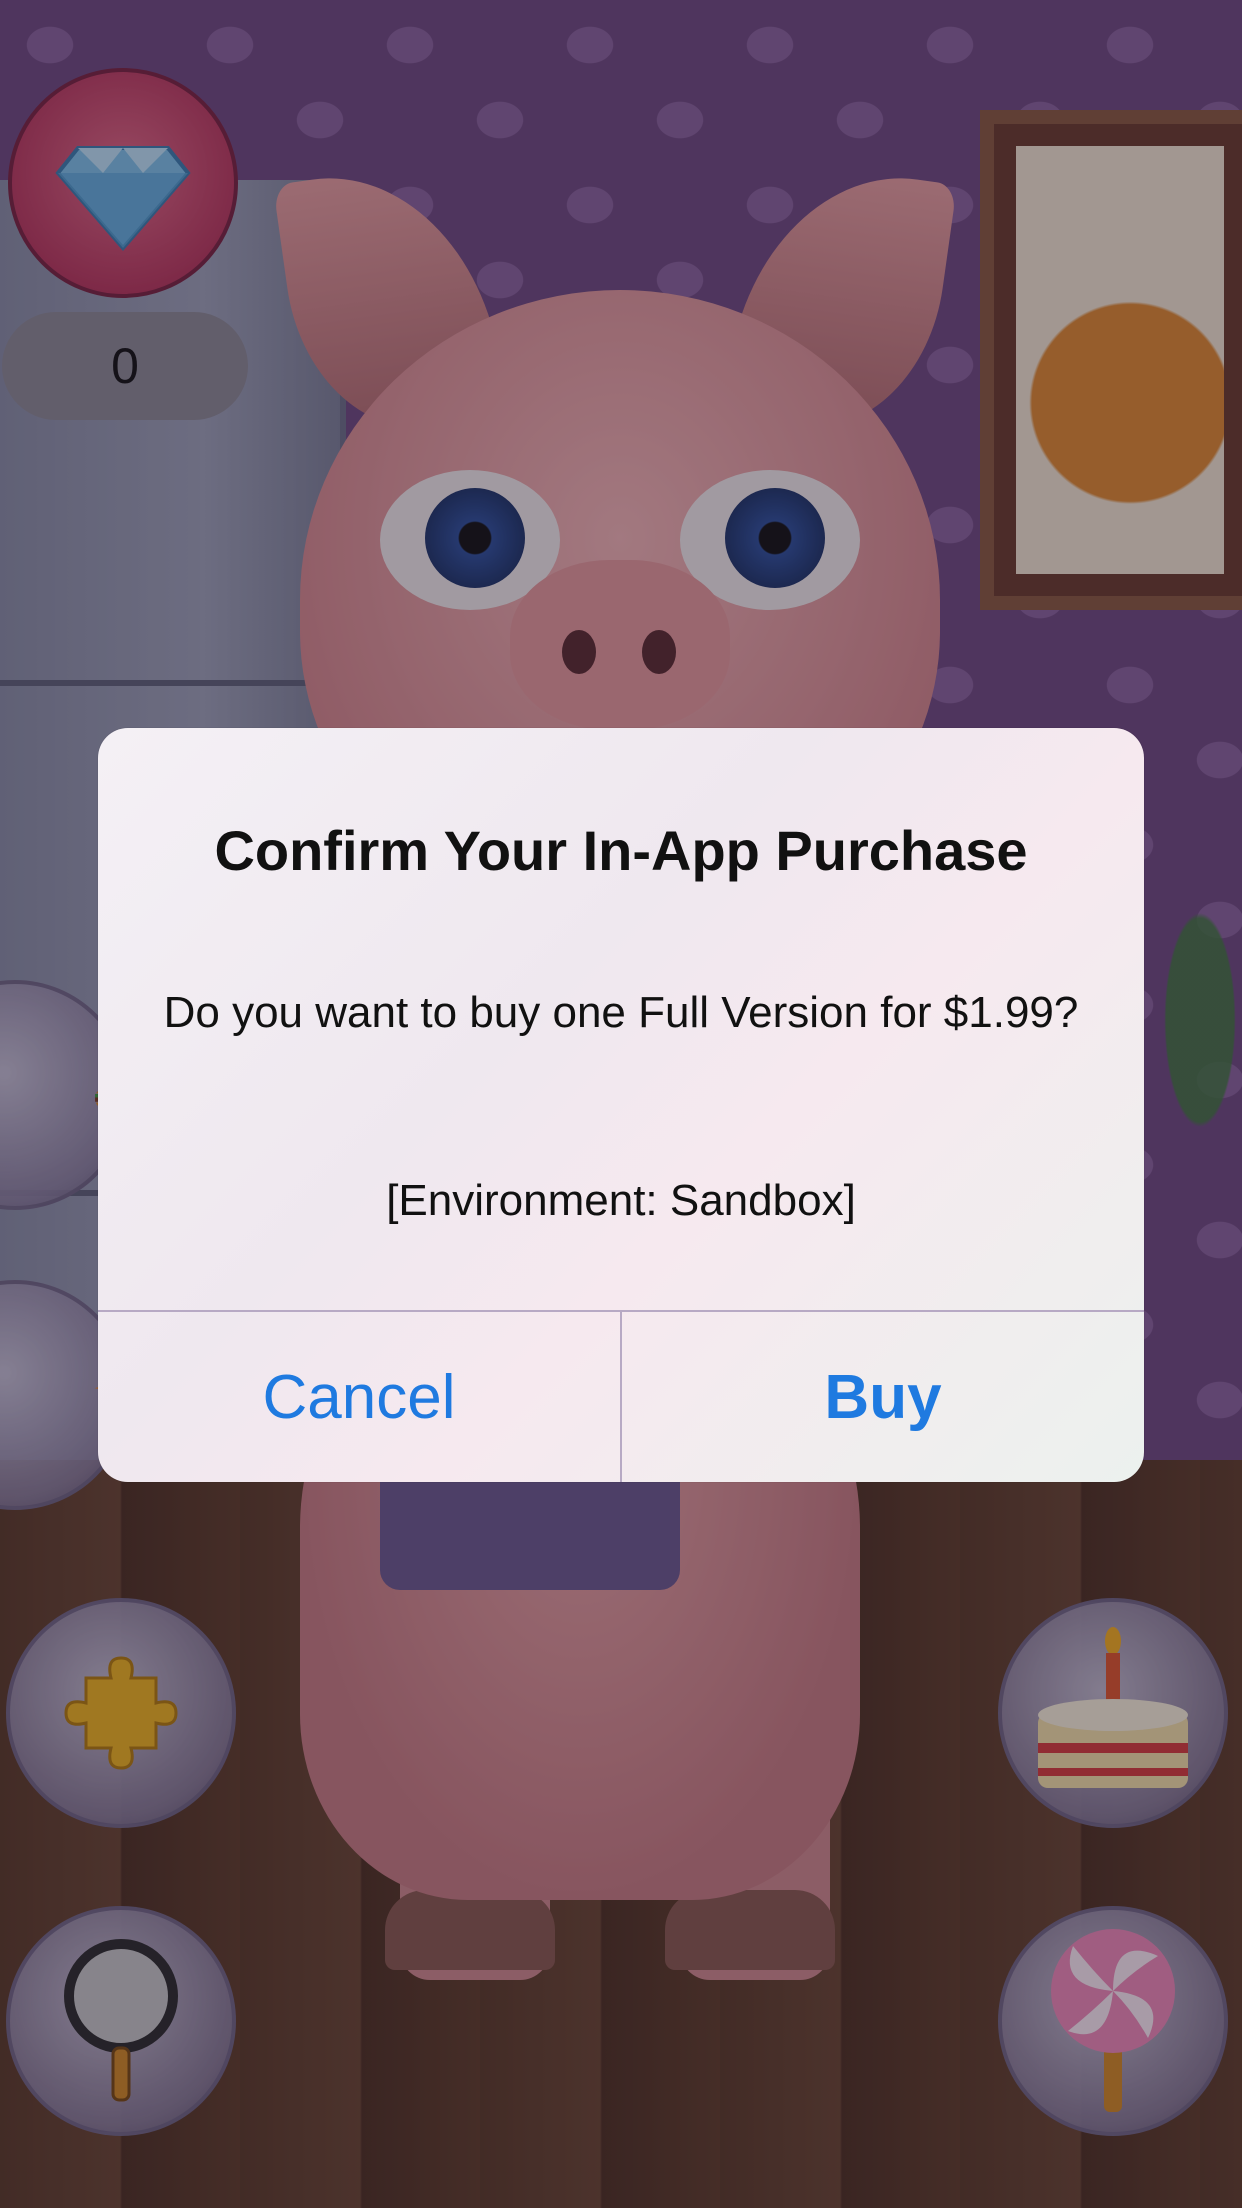 The width and height of the screenshot is (1242, 2208). Describe the element at coordinates (621, 850) in the screenshot. I see `dialog-title: Confirm Your In-App Purchase` at that location.